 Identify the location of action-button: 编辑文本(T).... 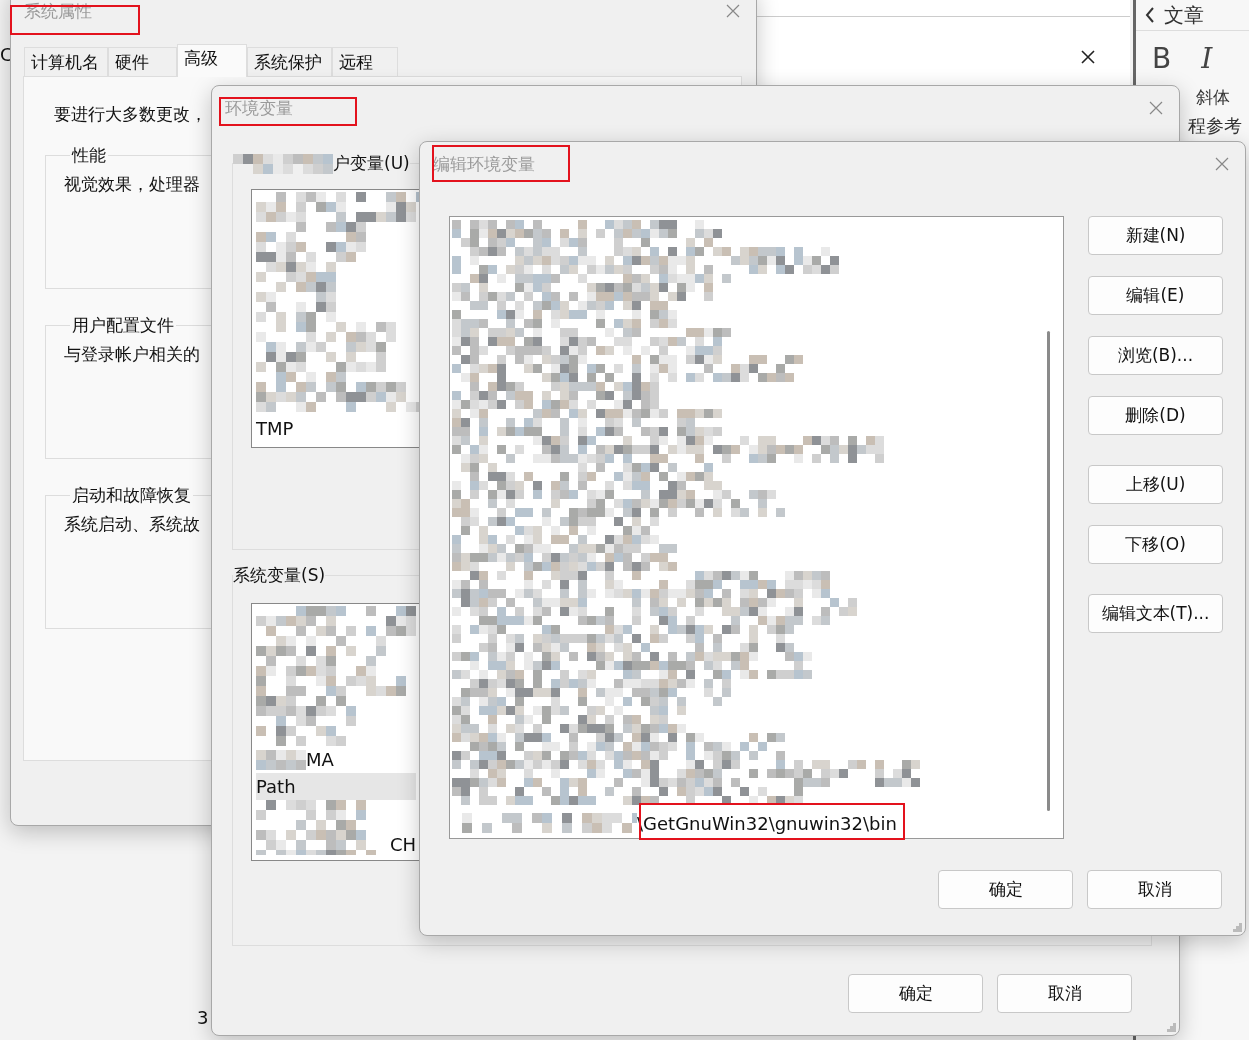
(1155, 613).